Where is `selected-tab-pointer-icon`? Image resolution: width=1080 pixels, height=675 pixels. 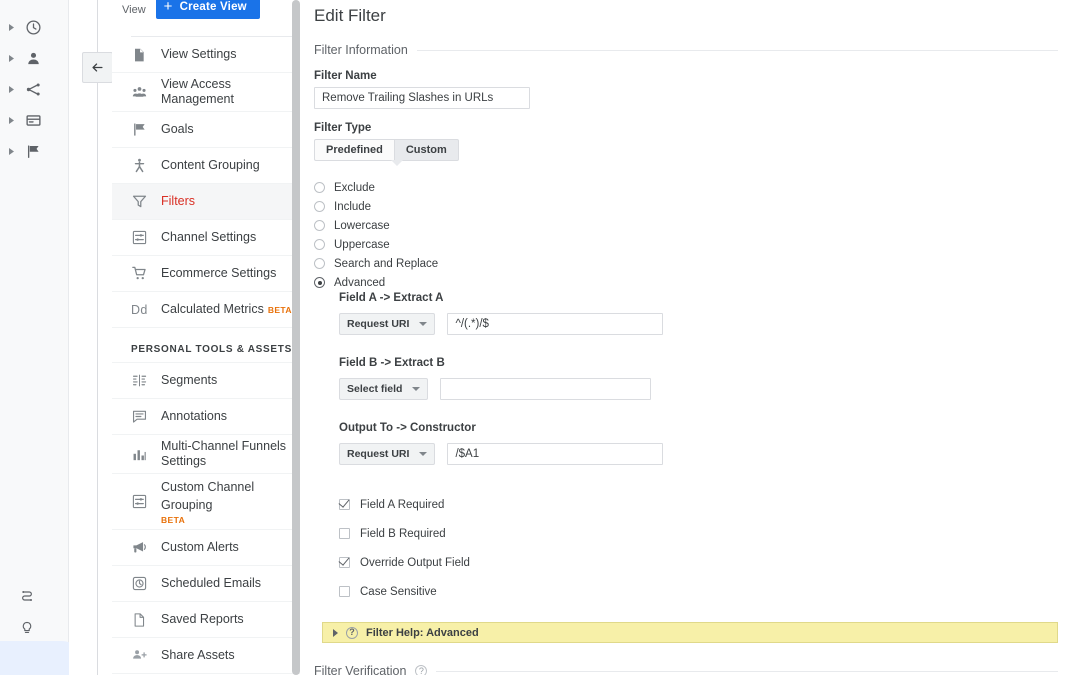 selected-tab-pointer-icon is located at coordinates (397, 163).